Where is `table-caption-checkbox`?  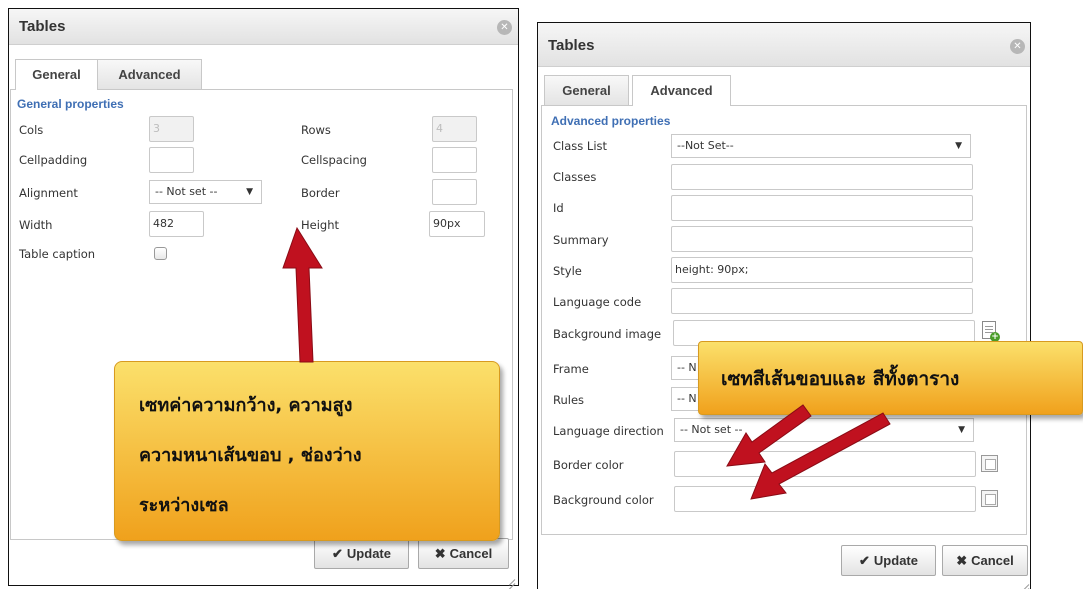
table-caption-checkbox is located at coordinates (160, 253).